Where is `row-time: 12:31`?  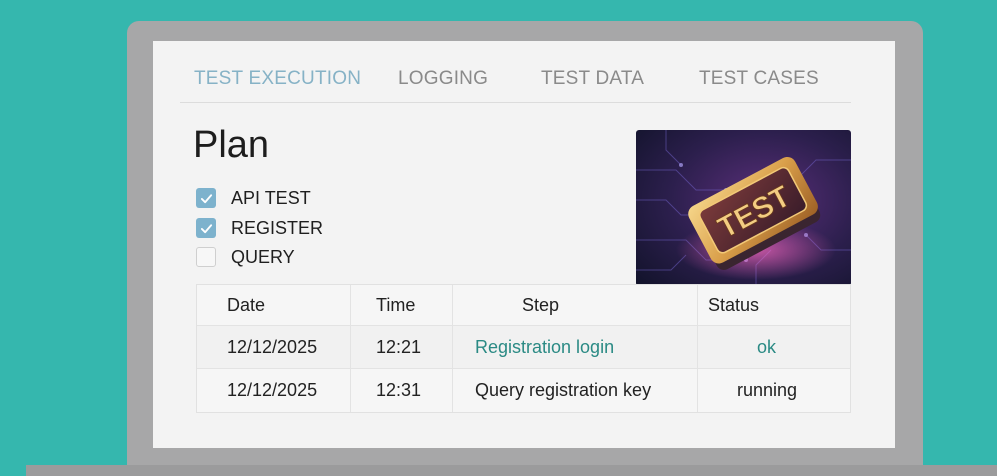
row-time: 12:31 is located at coordinates (399, 390).